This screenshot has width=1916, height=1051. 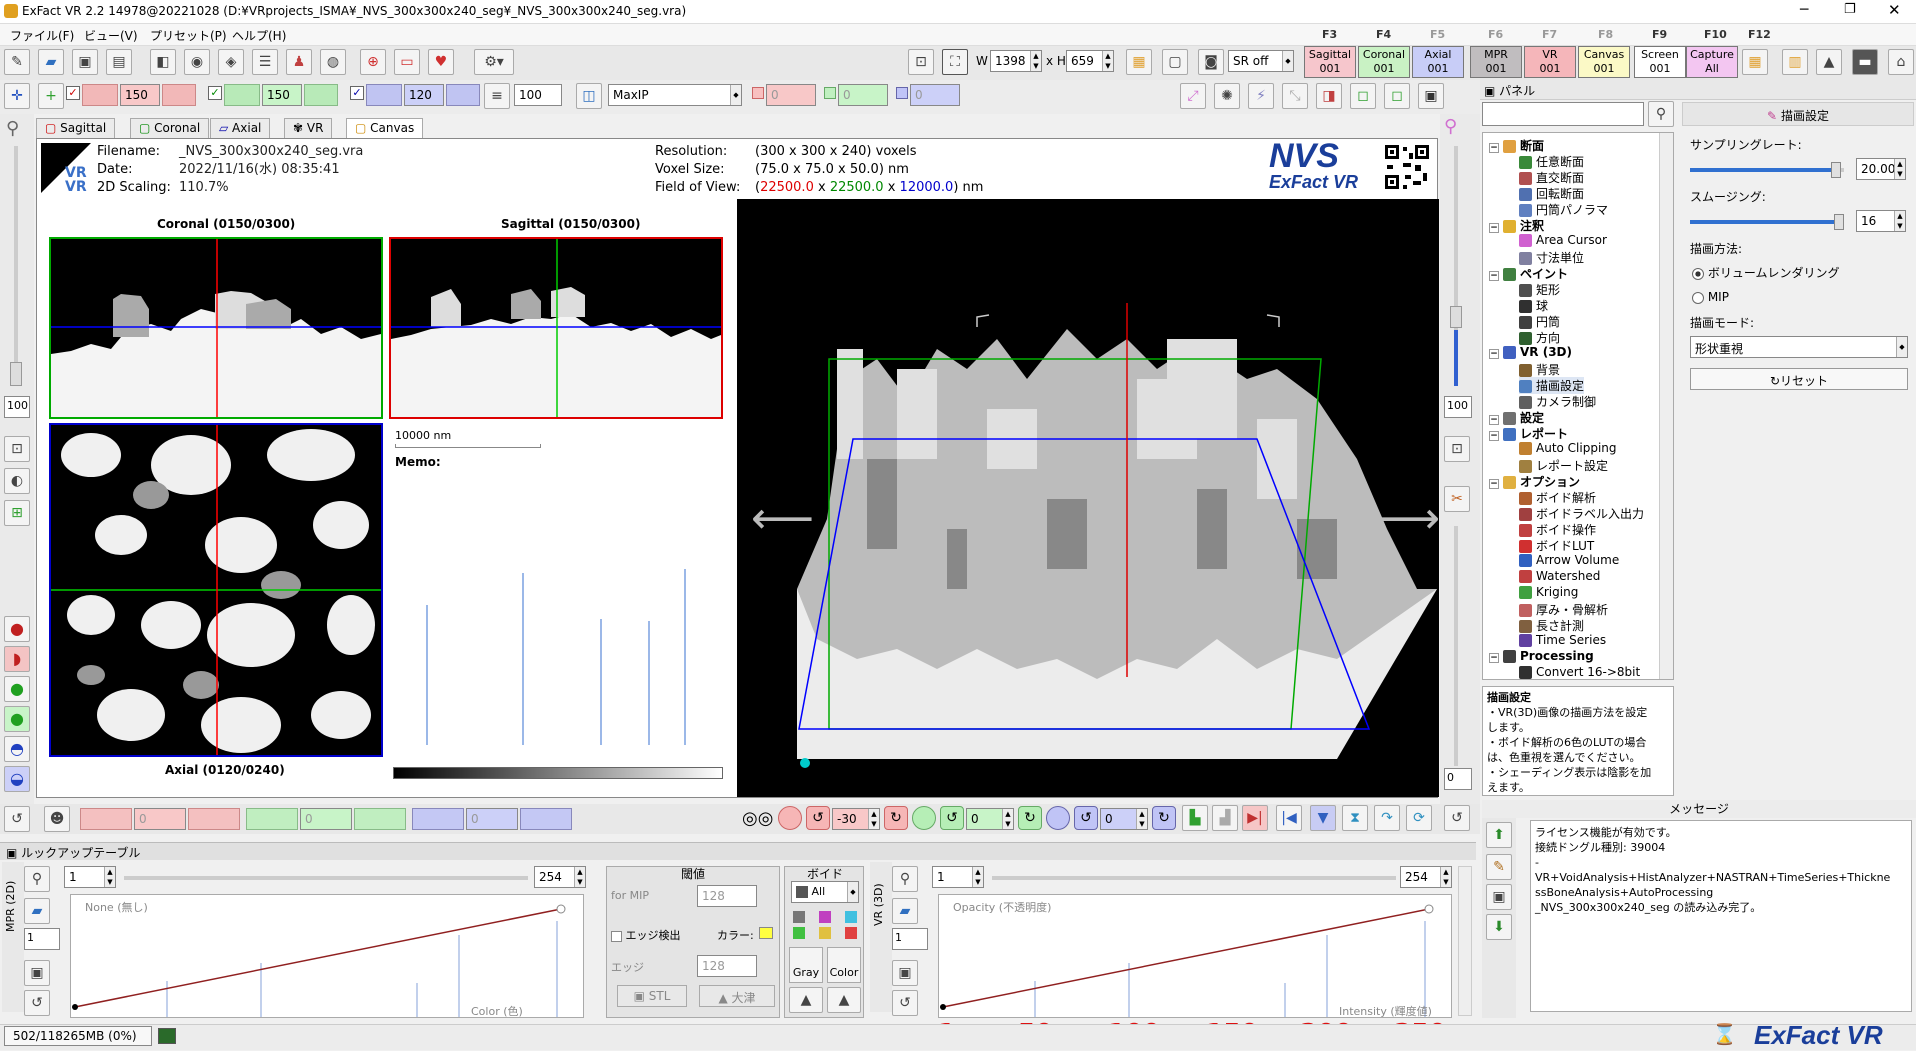 I want to click on capture-icon-2: ▥, so click(x=1795, y=62).